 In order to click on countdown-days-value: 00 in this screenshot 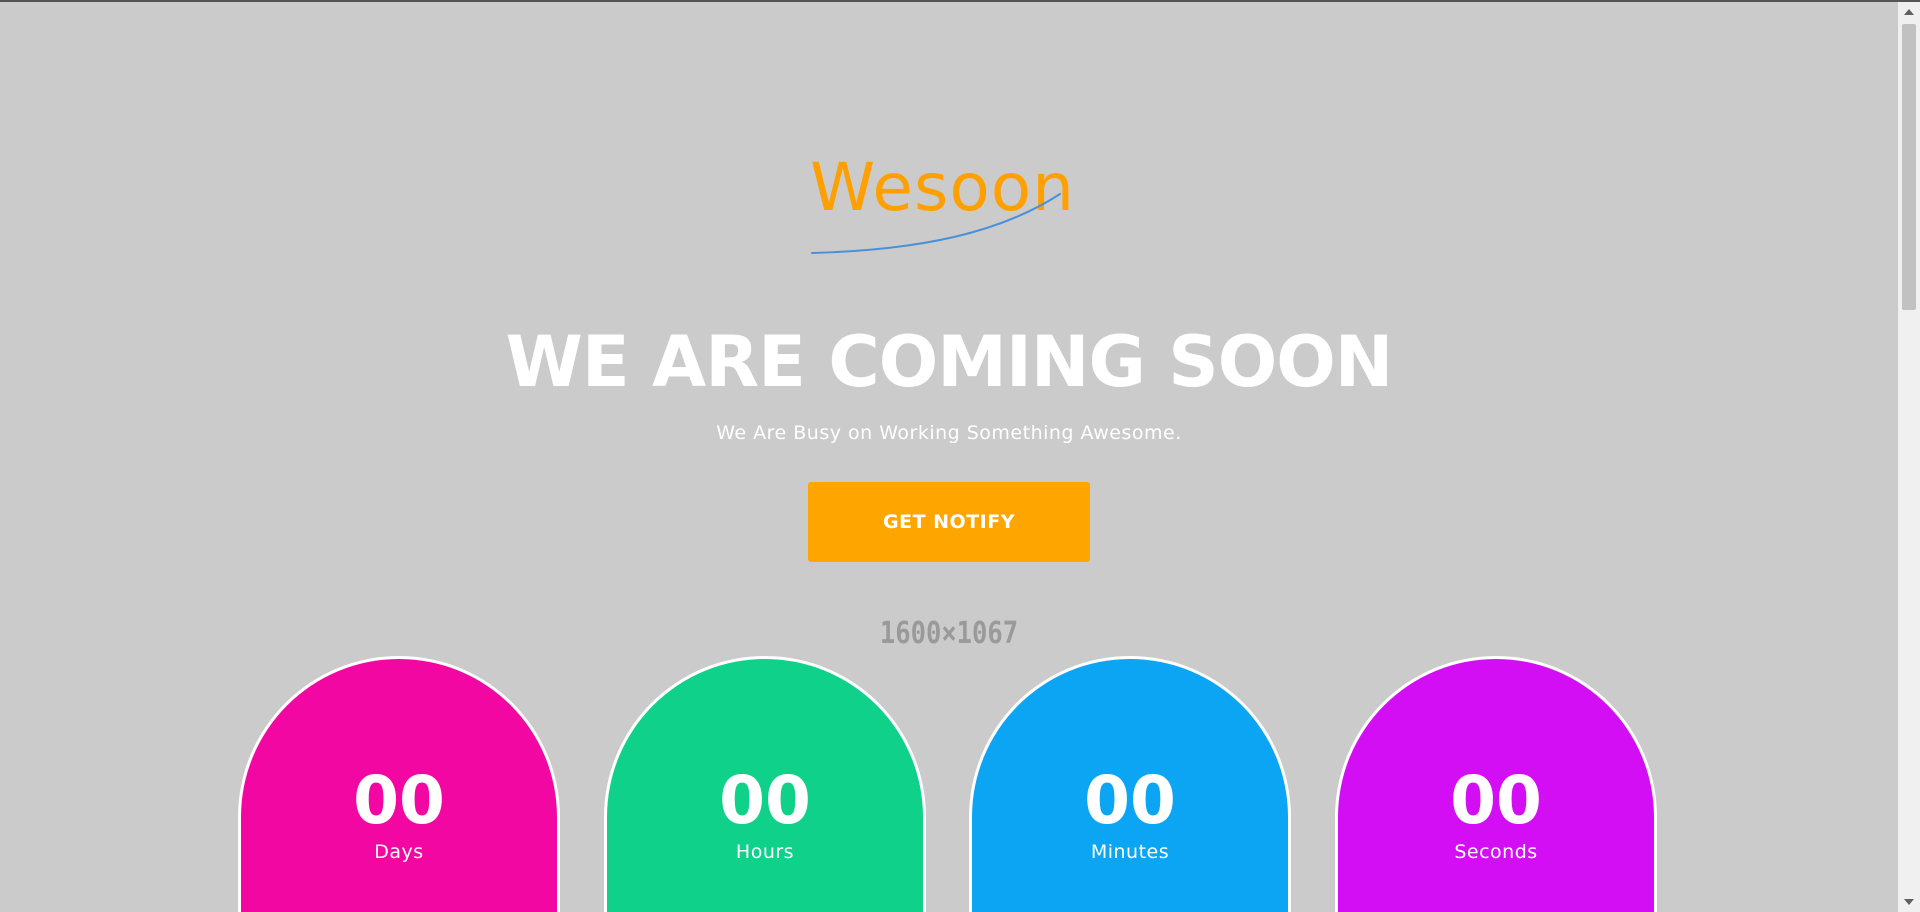, I will do `click(399, 800)`.